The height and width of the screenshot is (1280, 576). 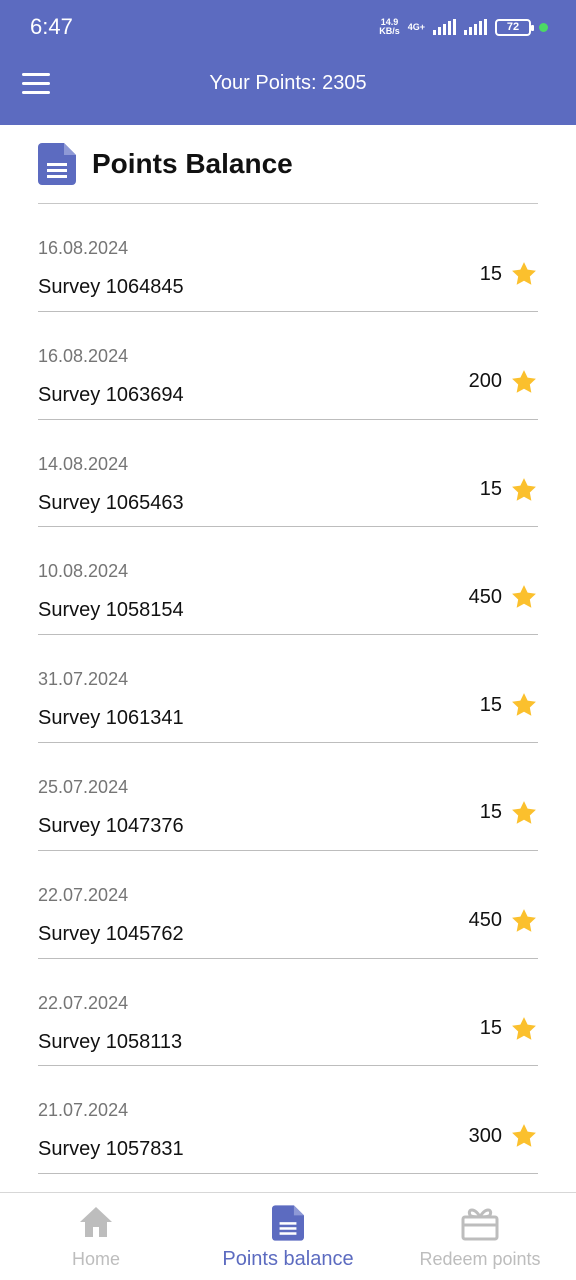 What do you see at coordinates (288, 366) in the screenshot?
I see `list-item: 16.08.2024 Survey 1063694 200` at bounding box center [288, 366].